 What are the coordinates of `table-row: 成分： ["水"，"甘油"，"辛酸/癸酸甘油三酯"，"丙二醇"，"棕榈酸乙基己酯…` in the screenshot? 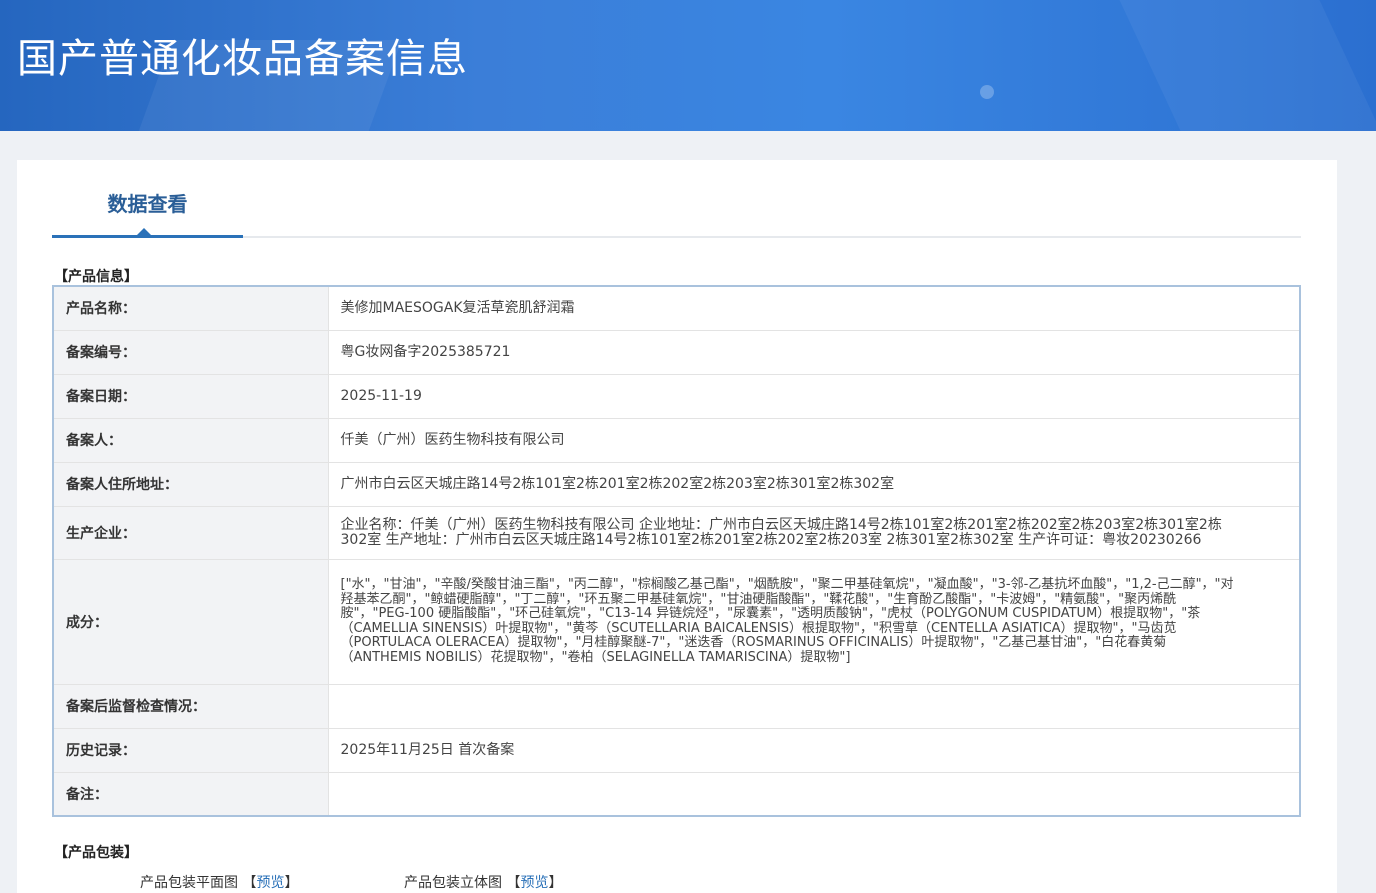 It's located at (676, 621).